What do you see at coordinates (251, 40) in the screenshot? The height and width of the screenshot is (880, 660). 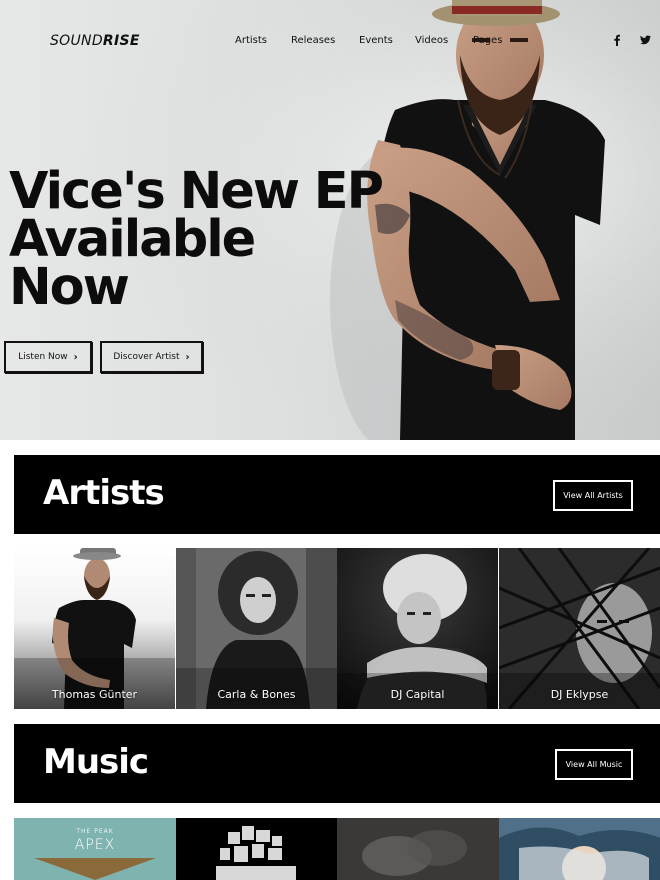 I see `nav-item-artists: Artists` at bounding box center [251, 40].